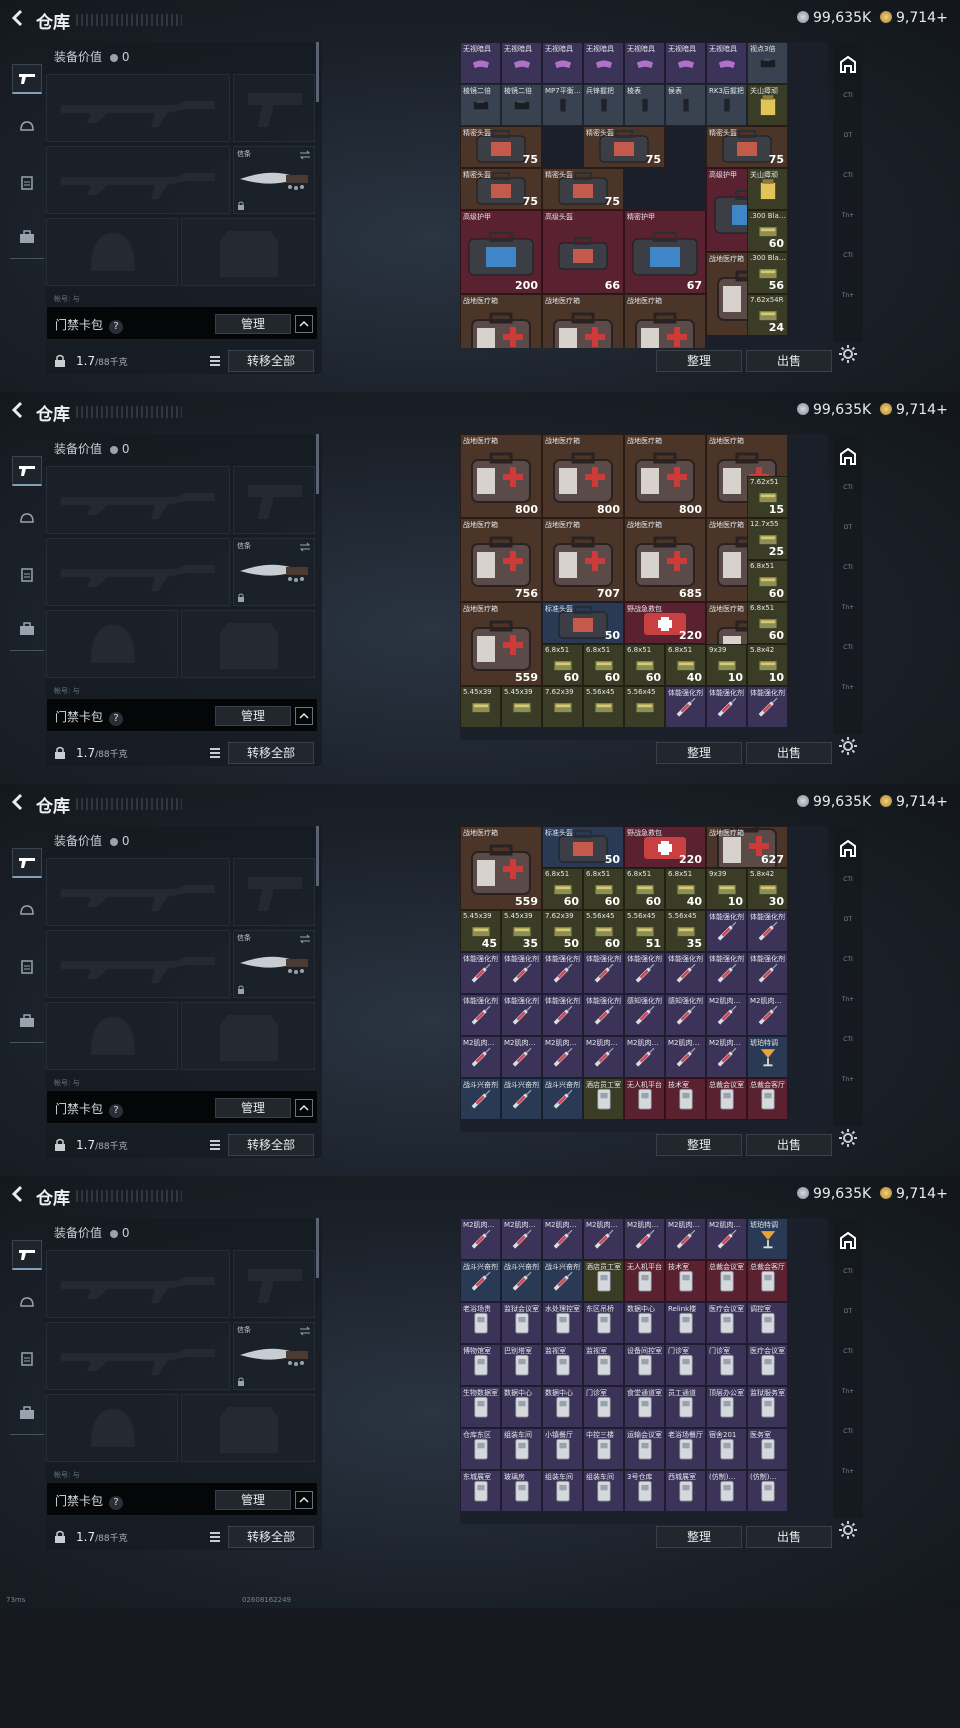  What do you see at coordinates (767, 665) in the screenshot?
I see `stash-item: 5.8x42 10` at bounding box center [767, 665].